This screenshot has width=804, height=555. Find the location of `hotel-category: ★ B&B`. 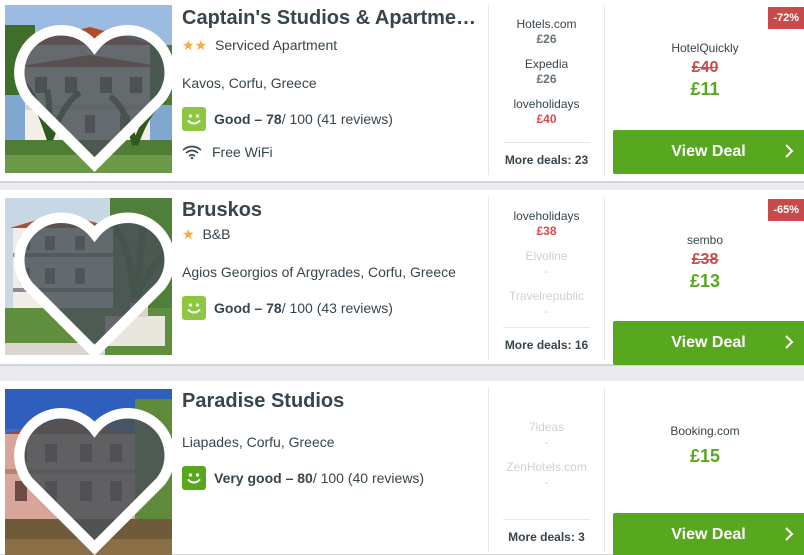

hotel-category: ★ B&B is located at coordinates (331, 234).